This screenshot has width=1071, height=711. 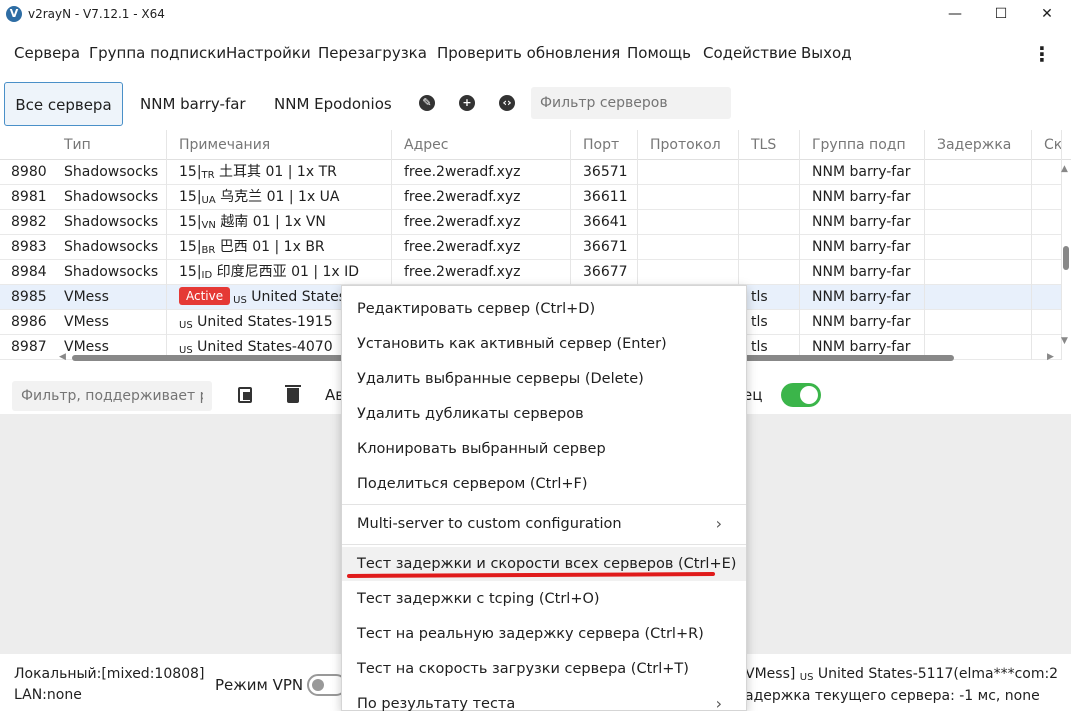 I want to click on menu-help: Помощь, so click(x=659, y=53).